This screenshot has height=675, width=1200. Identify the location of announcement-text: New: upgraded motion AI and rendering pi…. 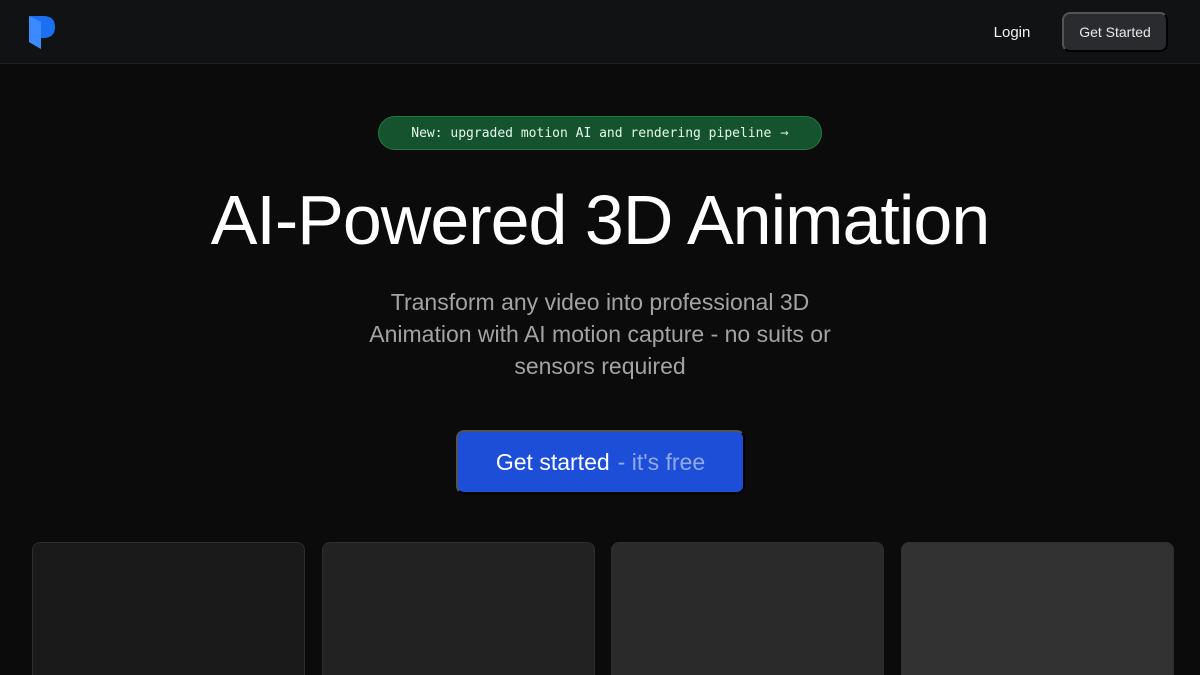
(591, 133).